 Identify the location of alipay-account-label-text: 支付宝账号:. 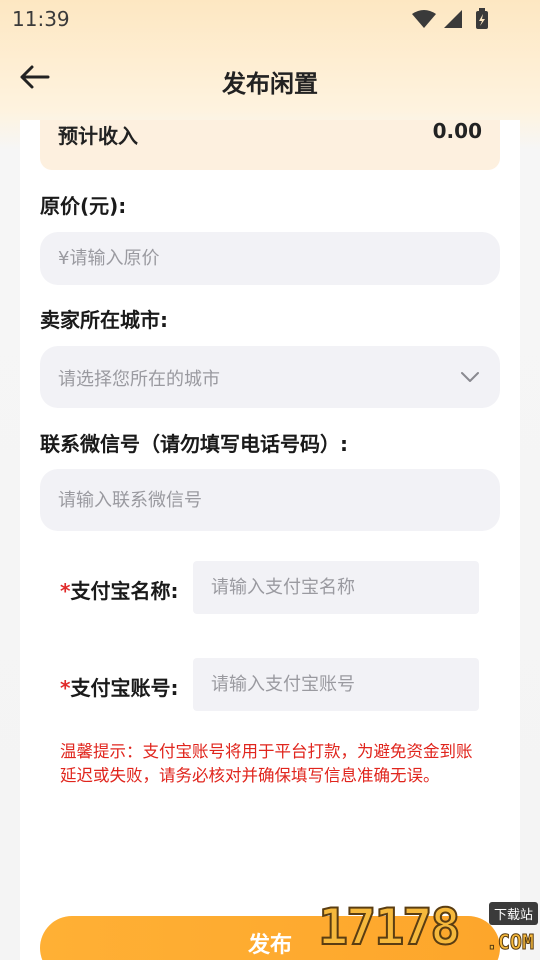
(124, 688).